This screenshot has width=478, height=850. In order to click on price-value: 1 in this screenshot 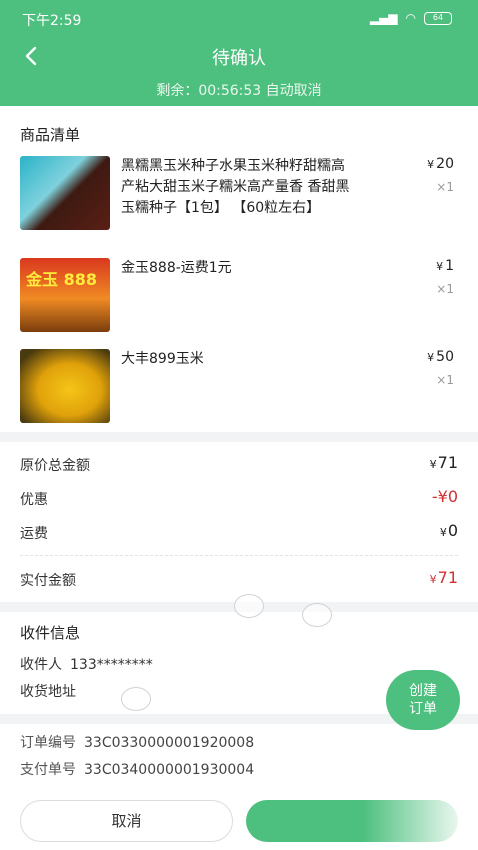, I will do `click(449, 266)`.